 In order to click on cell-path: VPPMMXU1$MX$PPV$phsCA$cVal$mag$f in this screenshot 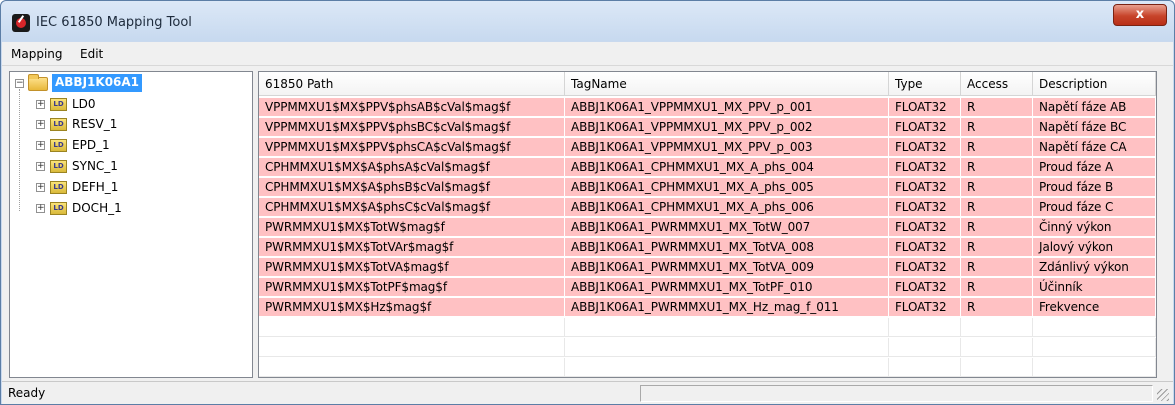, I will do `click(412, 147)`.